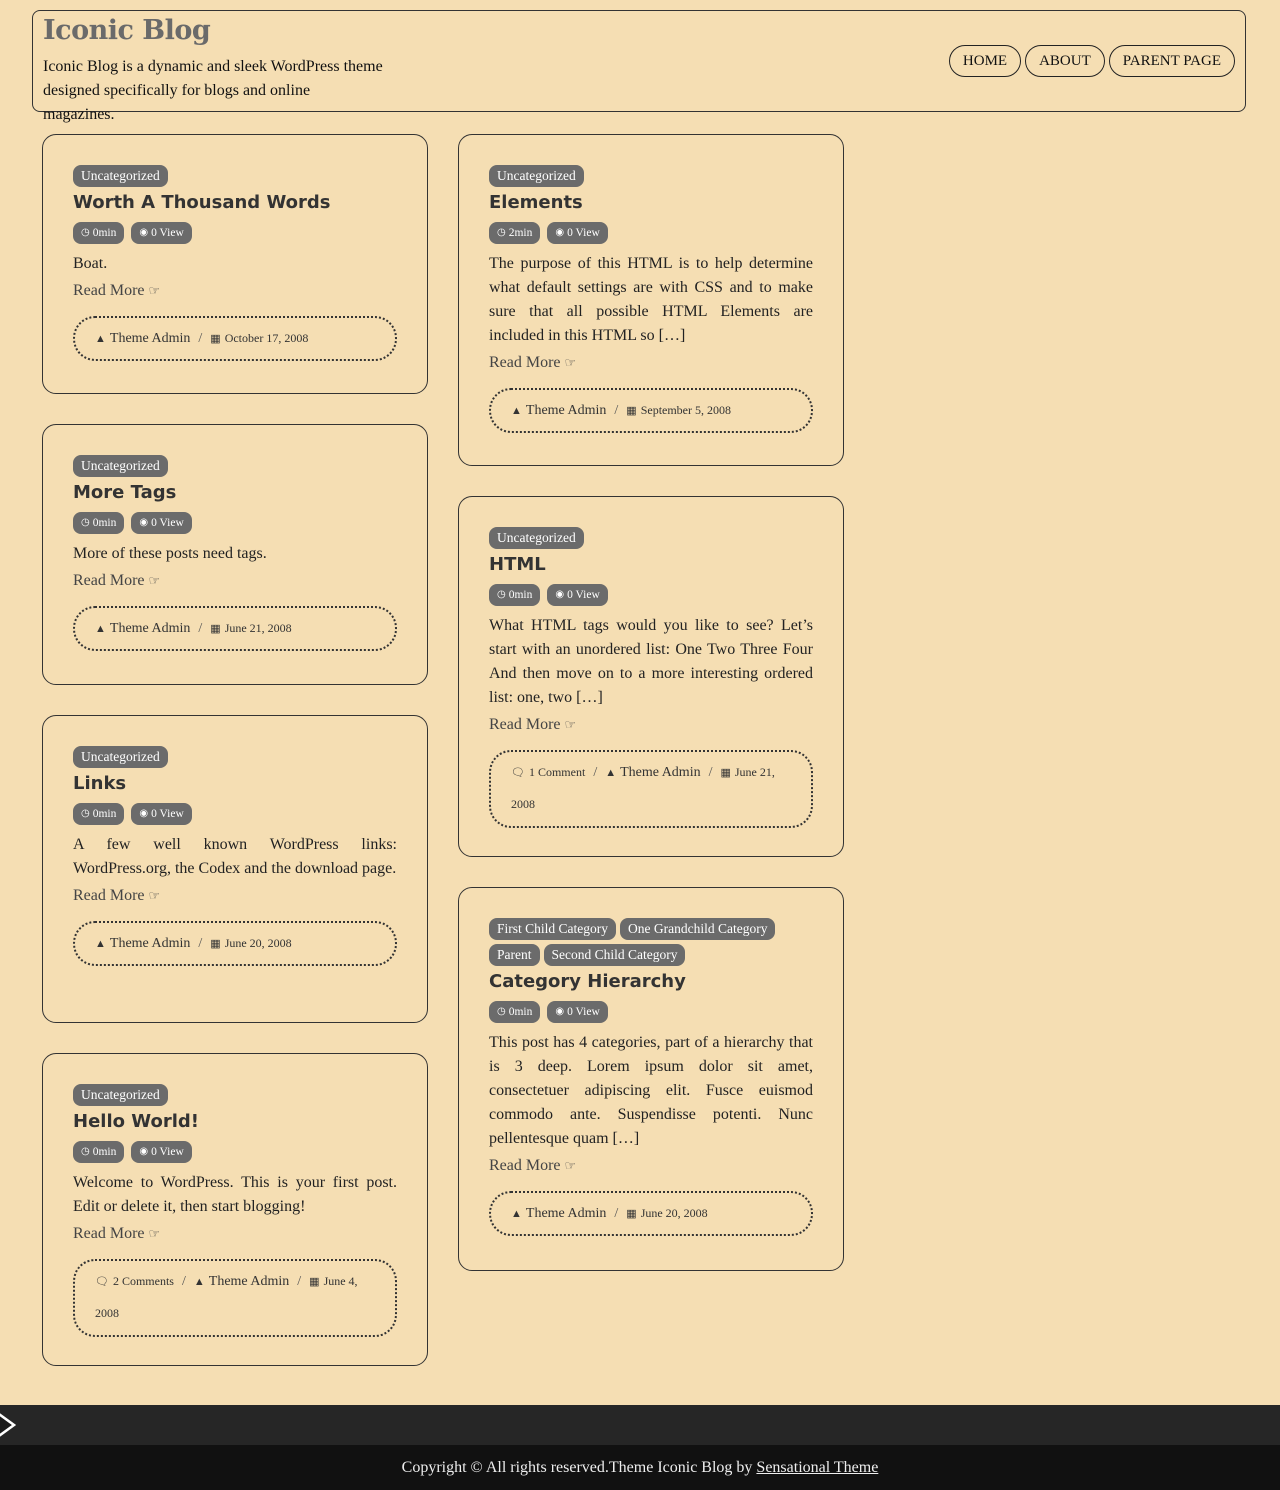 The height and width of the screenshot is (1490, 1280). What do you see at coordinates (557, 772) in the screenshot?
I see `comments-count: 1 Comment` at bounding box center [557, 772].